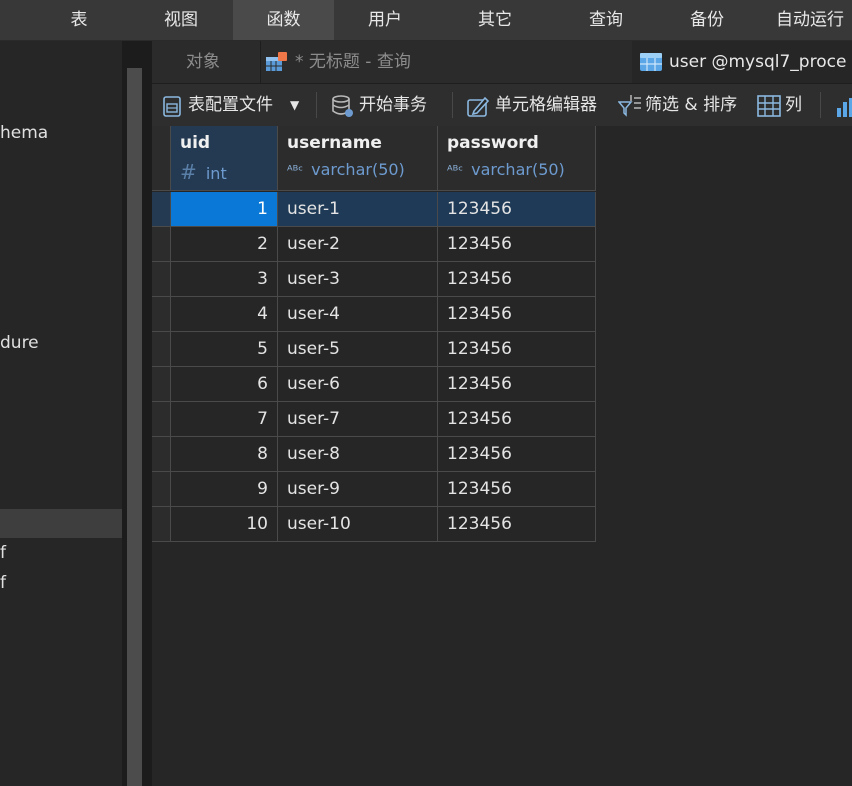  I want to click on sidebar-item-f1: f, so click(3, 553).